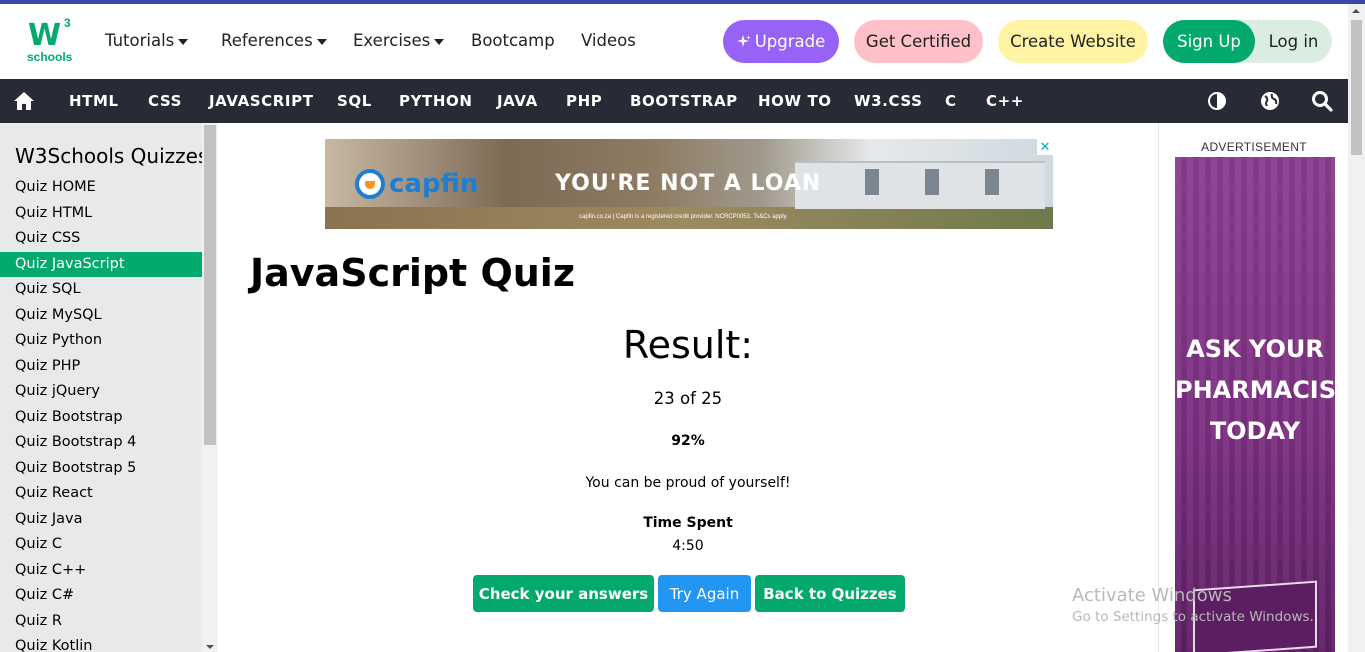  Describe the element at coordinates (920, 185) in the screenshot. I see `ad-house-wall` at that location.